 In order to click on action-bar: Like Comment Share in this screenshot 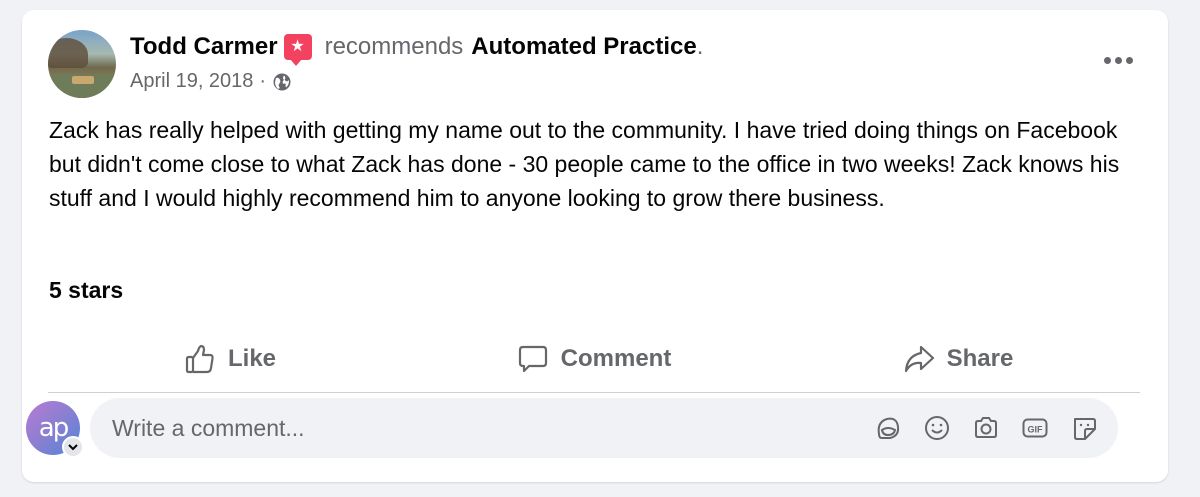, I will do `click(594, 359)`.